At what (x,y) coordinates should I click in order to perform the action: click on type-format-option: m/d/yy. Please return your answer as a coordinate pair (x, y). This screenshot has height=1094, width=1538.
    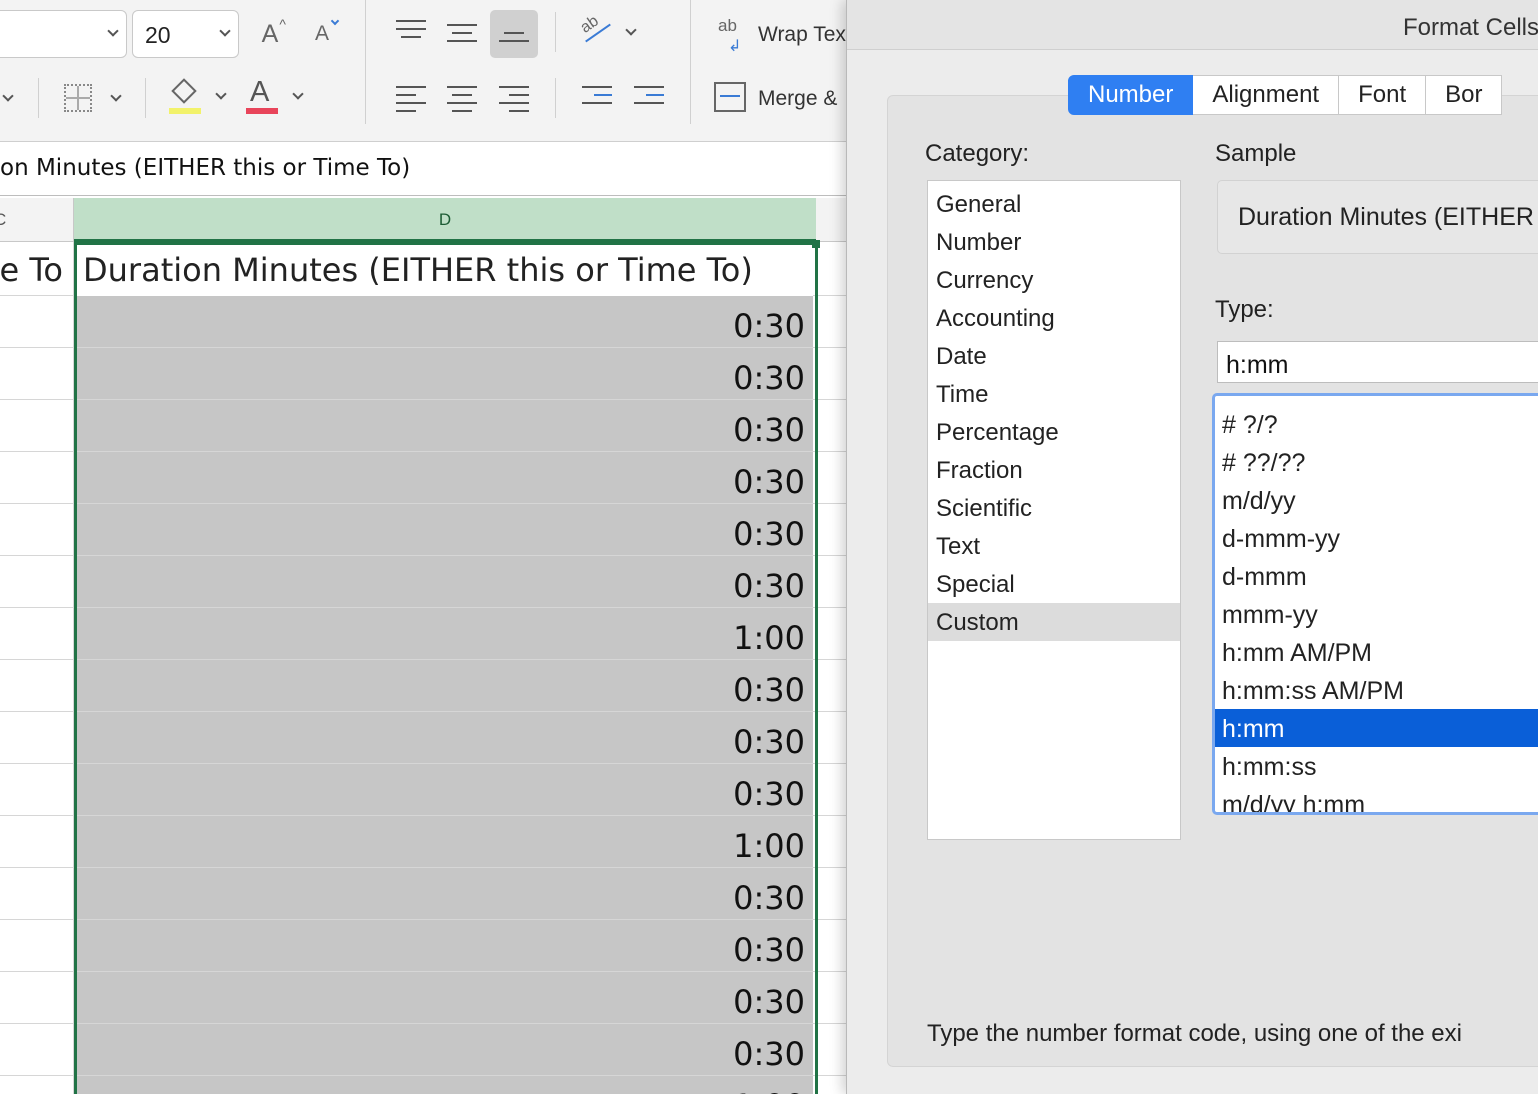
    Looking at the image, I should click on (1376, 500).